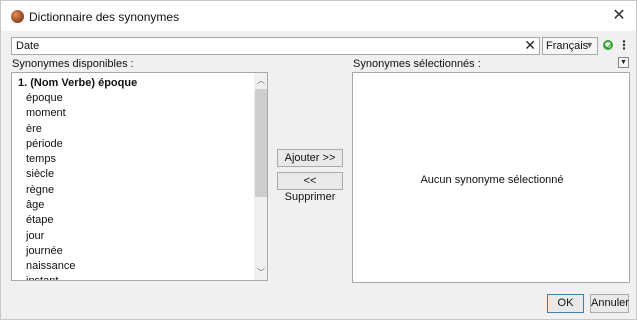 The width and height of the screenshot is (637, 320). Describe the element at coordinates (260, 80) in the screenshot. I see `scroll-up-icon: ︿` at that location.